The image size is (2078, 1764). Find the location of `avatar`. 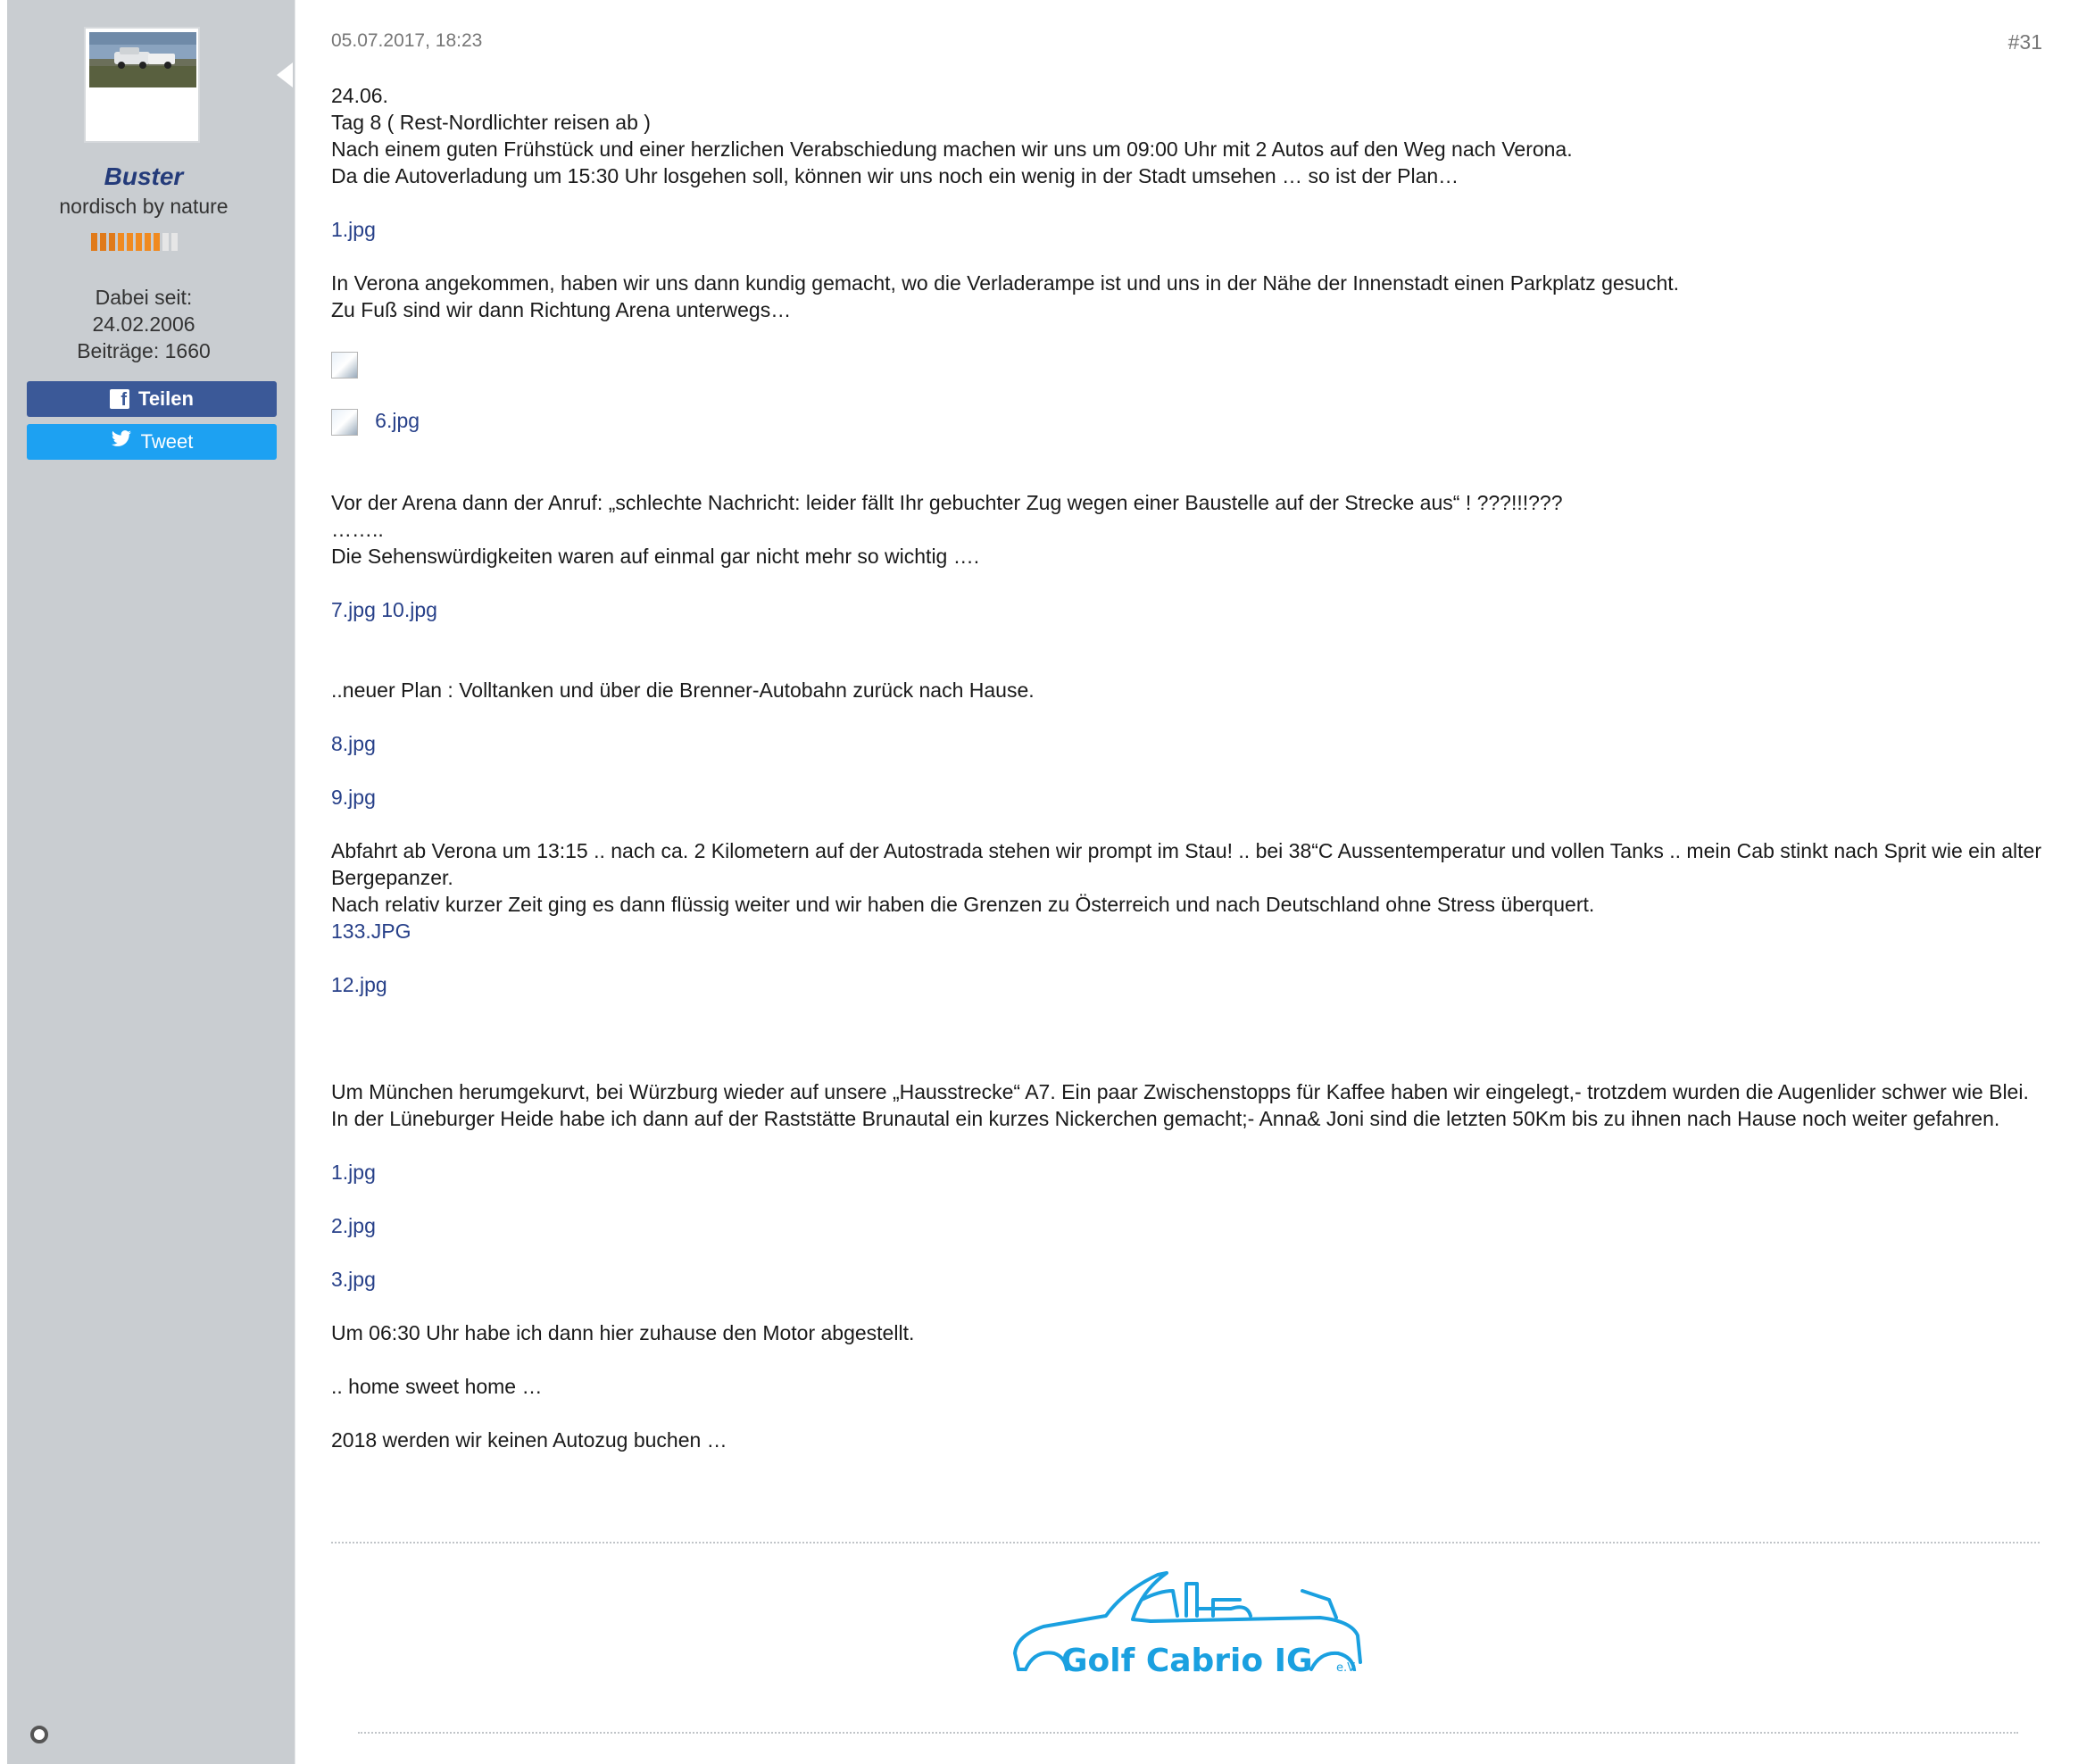

avatar is located at coordinates (142, 85).